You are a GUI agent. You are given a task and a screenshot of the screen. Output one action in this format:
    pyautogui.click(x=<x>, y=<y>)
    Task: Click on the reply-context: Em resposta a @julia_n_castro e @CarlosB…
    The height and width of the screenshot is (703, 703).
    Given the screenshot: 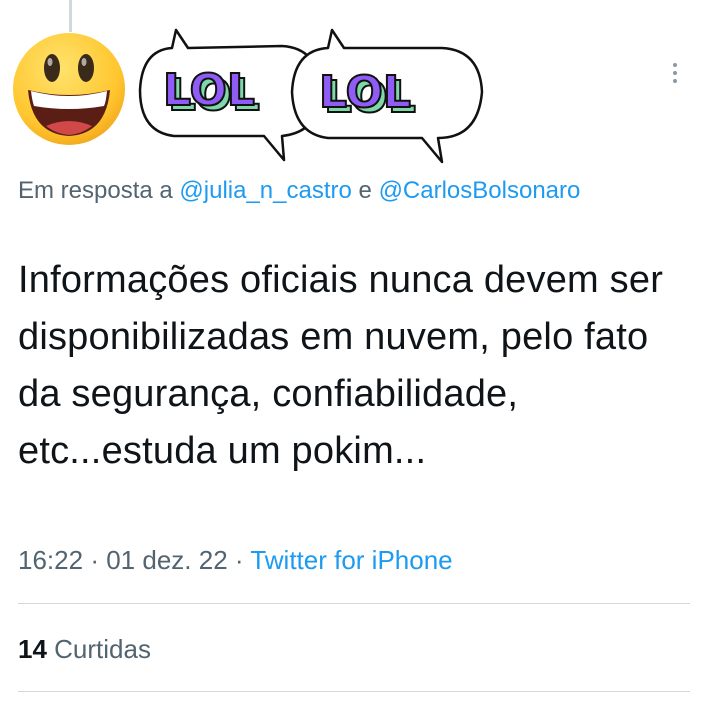 What is the action you would take?
    pyautogui.click(x=338, y=191)
    